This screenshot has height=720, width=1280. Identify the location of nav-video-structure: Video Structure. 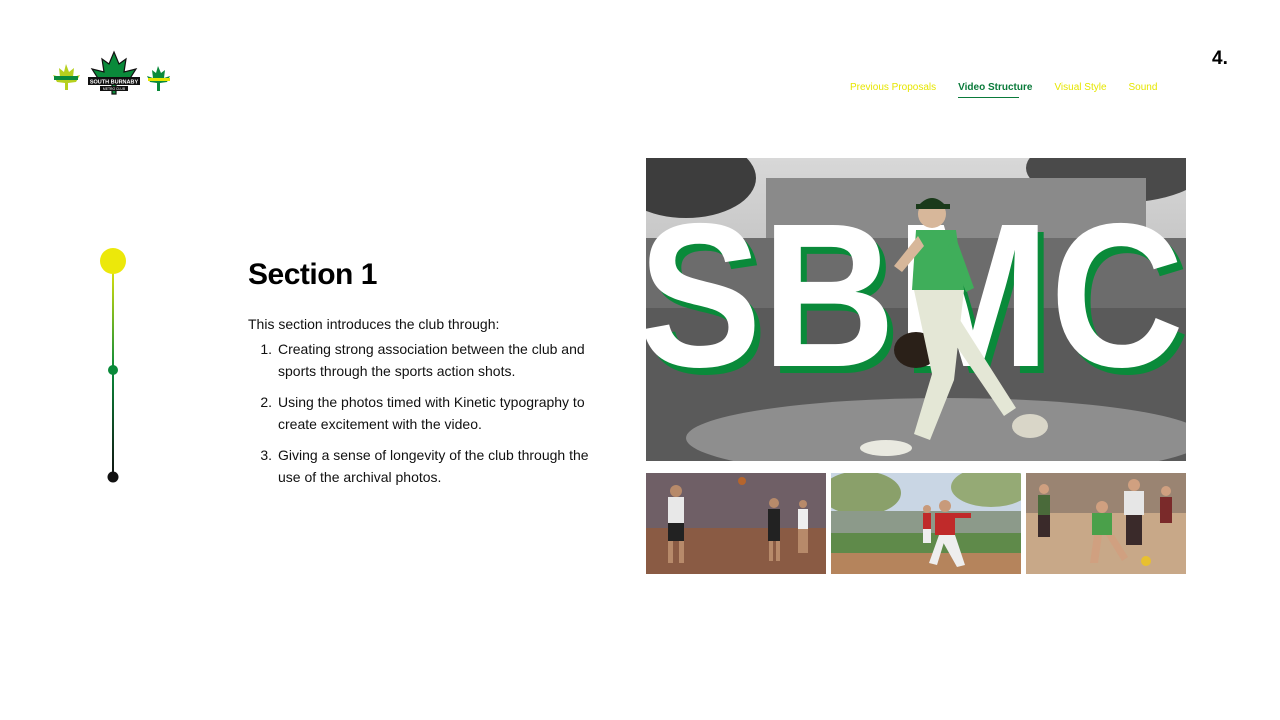
(995, 90).